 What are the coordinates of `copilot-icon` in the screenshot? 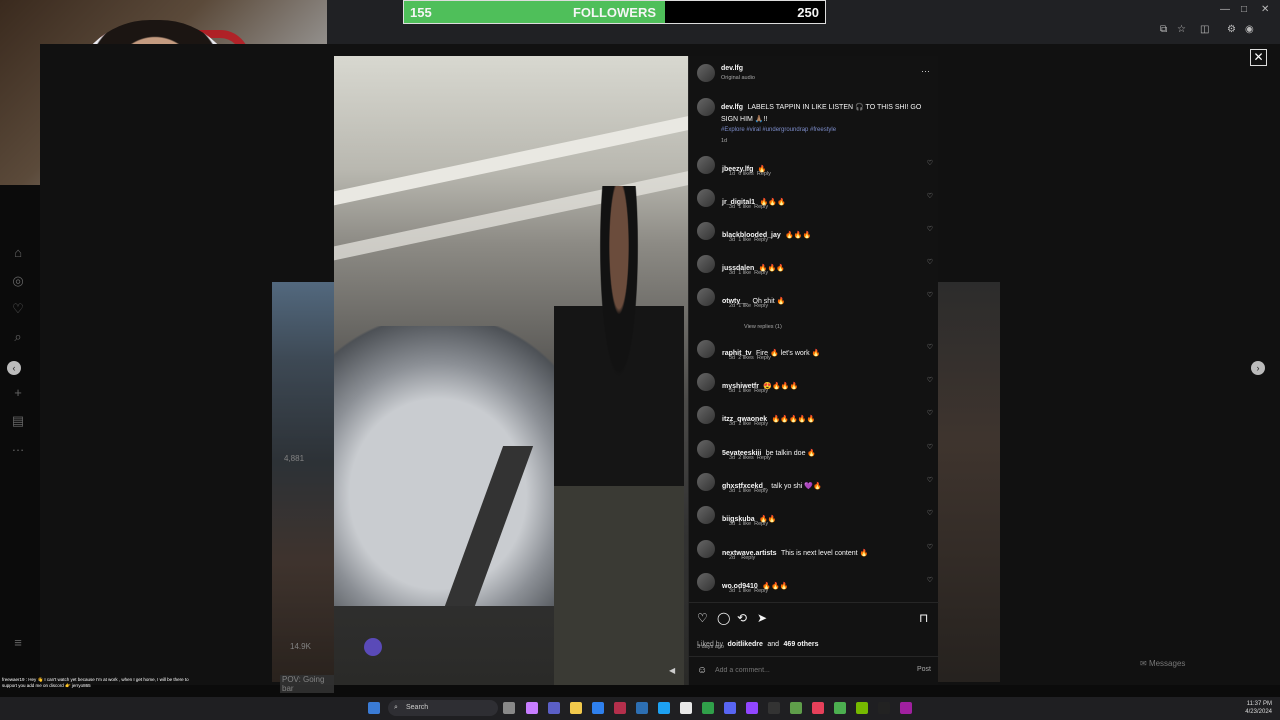 It's located at (532, 708).